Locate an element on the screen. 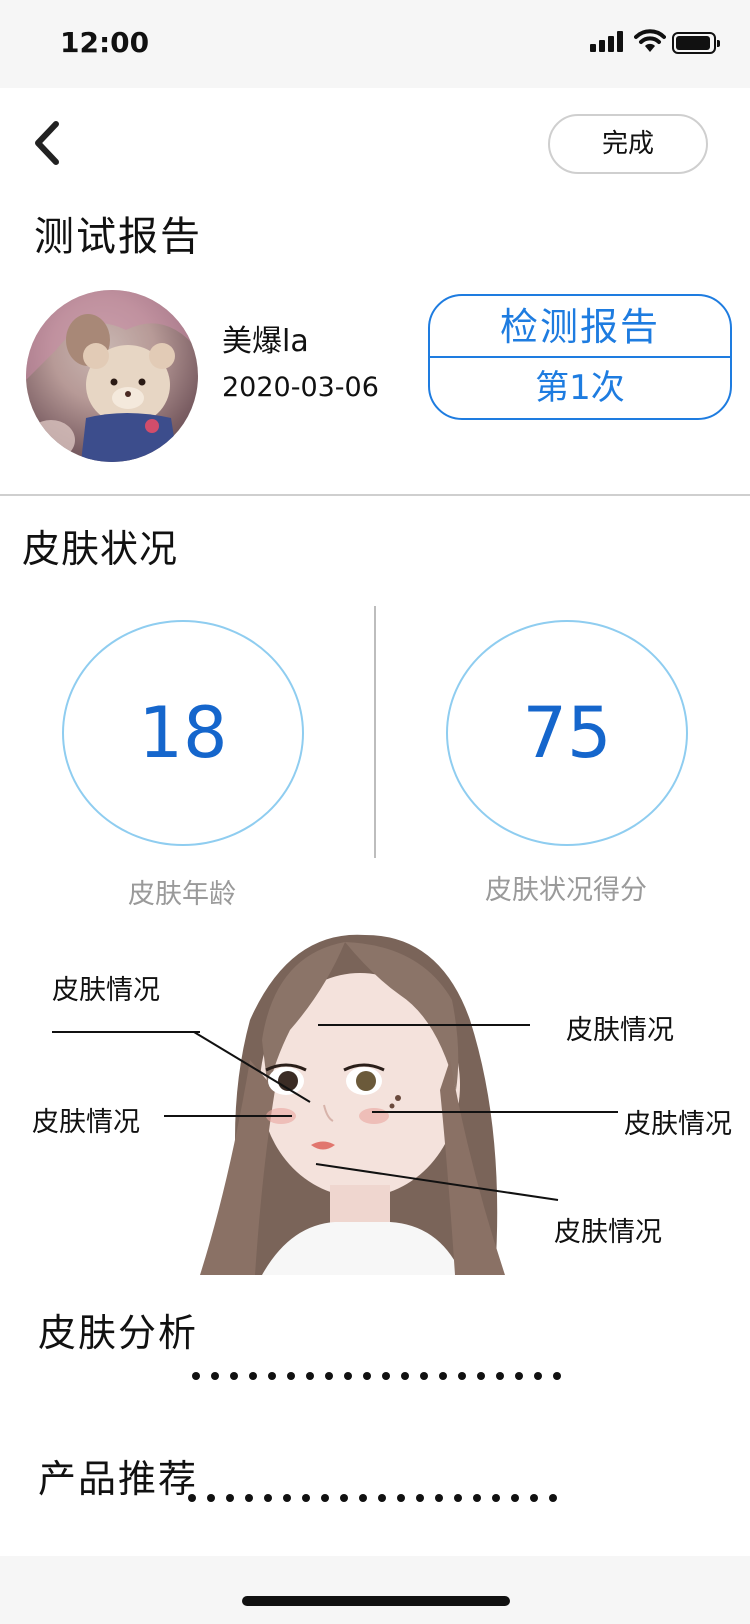 This screenshot has width=750, height=1624. skin-analysis-title: 皮肤分析 is located at coordinates (118, 1333).